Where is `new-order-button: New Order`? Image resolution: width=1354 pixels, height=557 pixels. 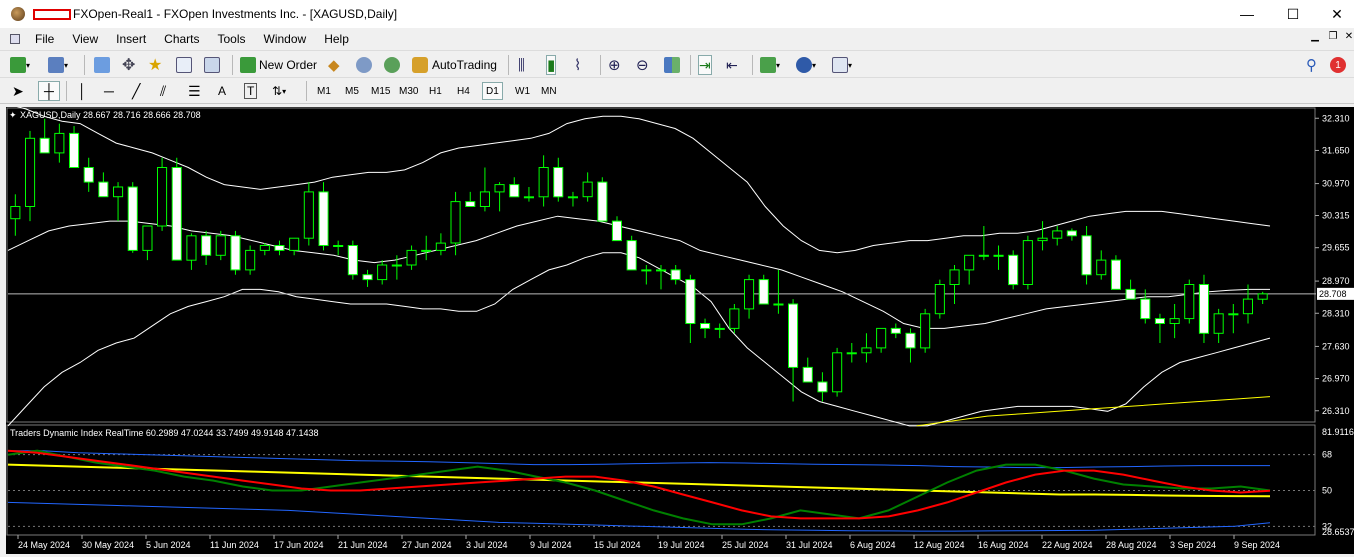
new-order-button: New Order is located at coordinates (278, 65).